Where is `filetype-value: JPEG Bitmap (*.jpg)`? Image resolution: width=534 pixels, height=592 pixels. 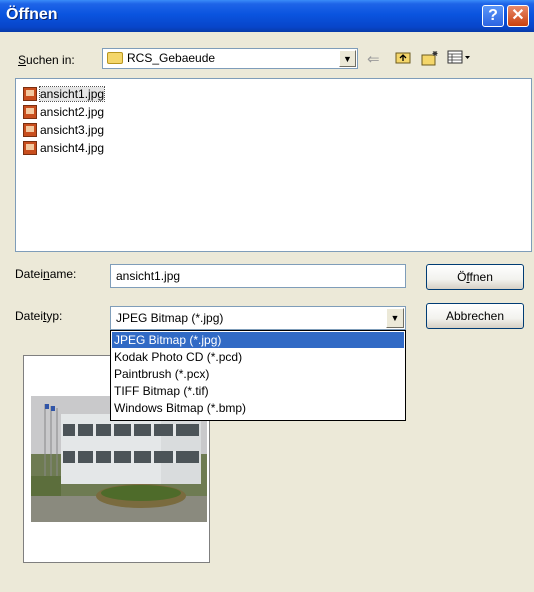
filetype-value: JPEG Bitmap (*.jpg) is located at coordinates (170, 318).